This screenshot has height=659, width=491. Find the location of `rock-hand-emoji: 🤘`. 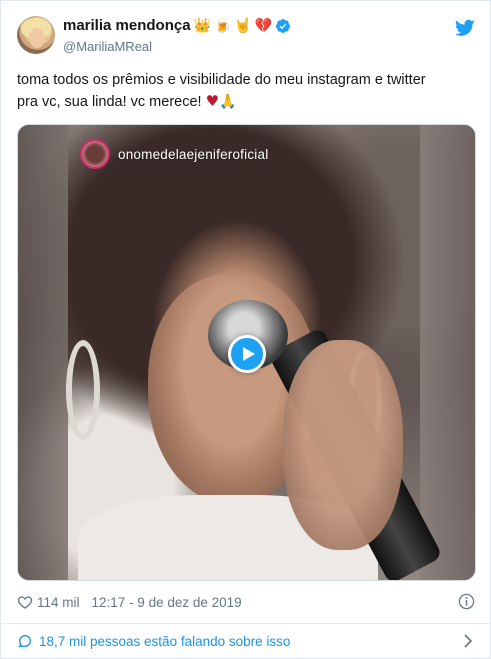

rock-hand-emoji: 🤘 is located at coordinates (243, 25).